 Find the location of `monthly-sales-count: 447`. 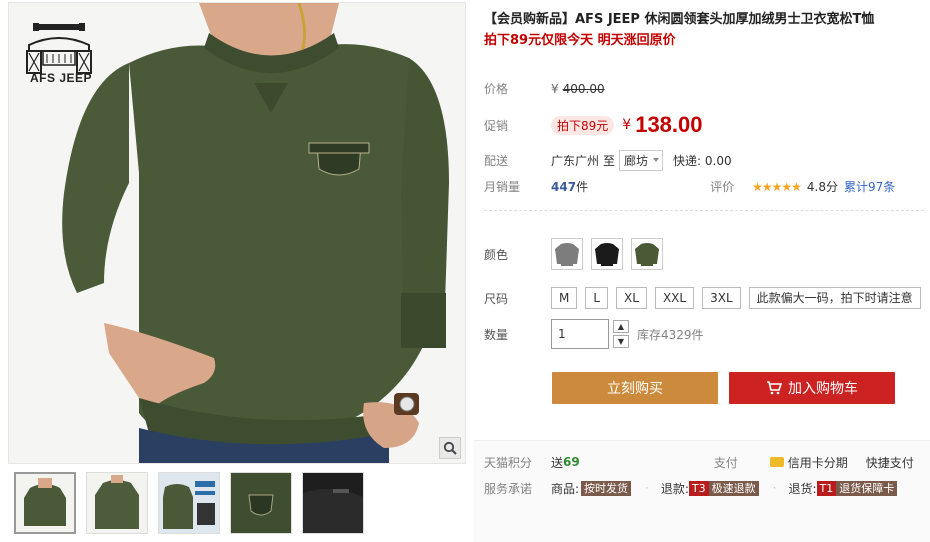

monthly-sales-count: 447 is located at coordinates (564, 186).